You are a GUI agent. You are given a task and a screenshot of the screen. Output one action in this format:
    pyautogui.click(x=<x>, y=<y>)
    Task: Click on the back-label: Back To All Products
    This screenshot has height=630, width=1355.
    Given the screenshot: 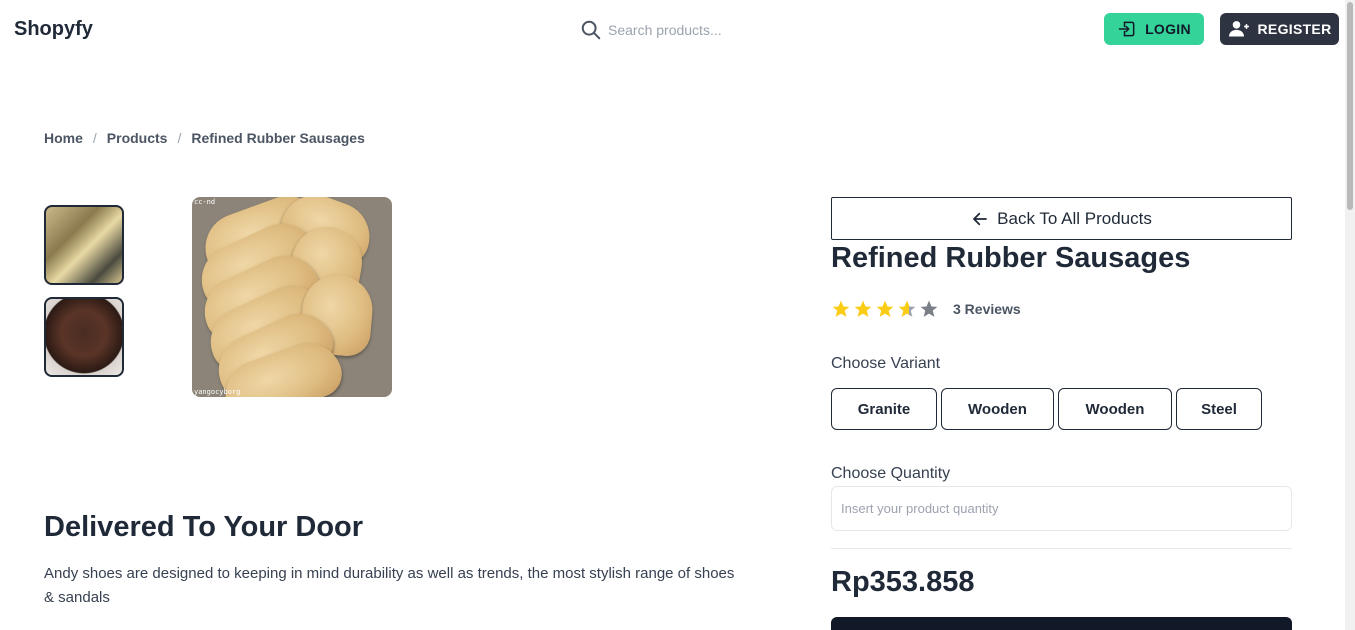 What is the action you would take?
    pyautogui.click(x=1074, y=218)
    